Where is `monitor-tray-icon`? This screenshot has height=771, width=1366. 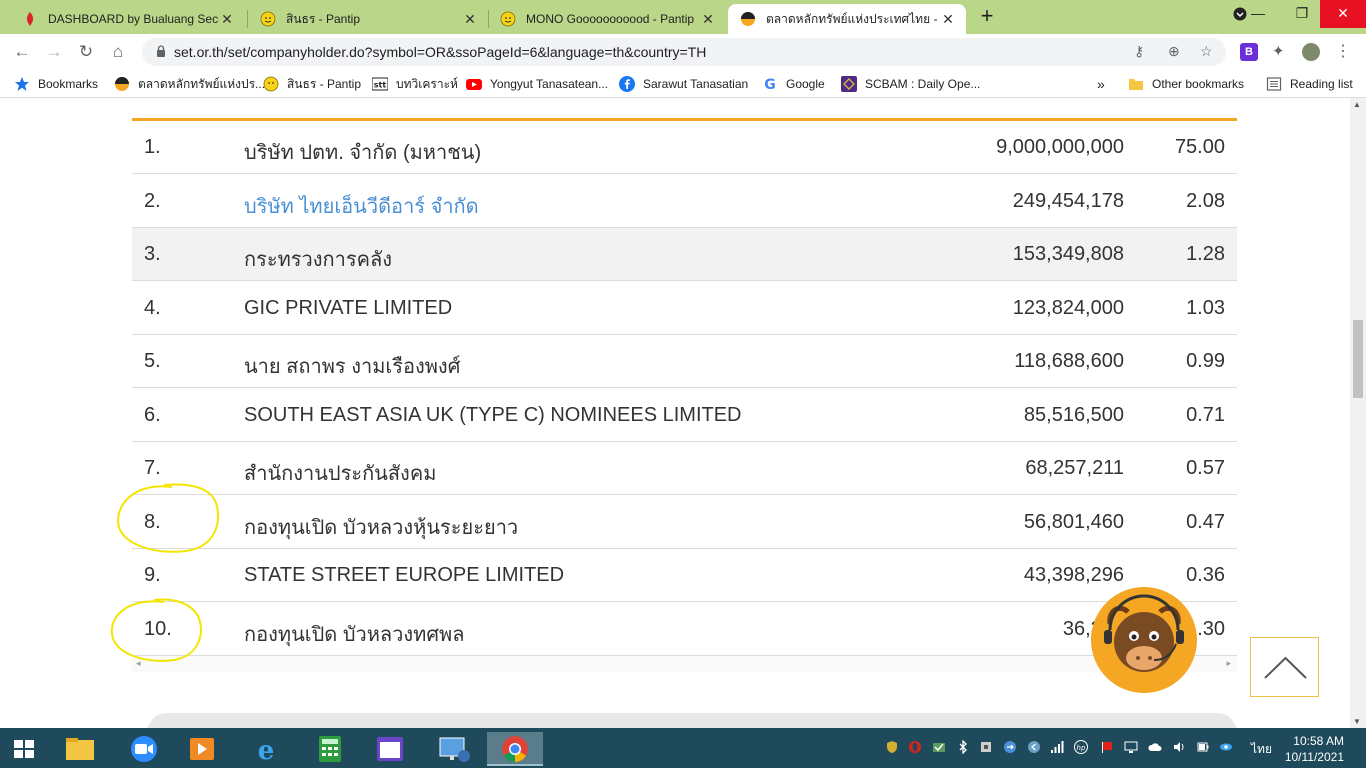 monitor-tray-icon is located at coordinates (1131, 747).